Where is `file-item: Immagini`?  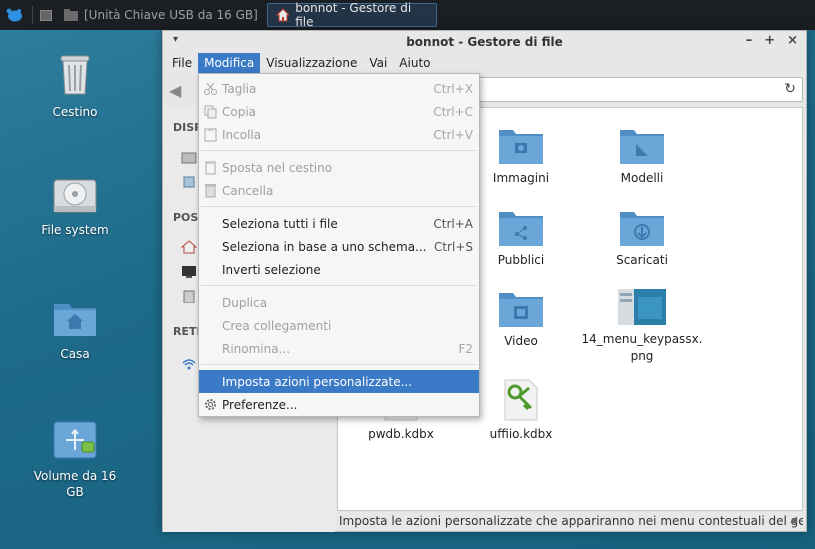
file-item: Immagini is located at coordinates (521, 156).